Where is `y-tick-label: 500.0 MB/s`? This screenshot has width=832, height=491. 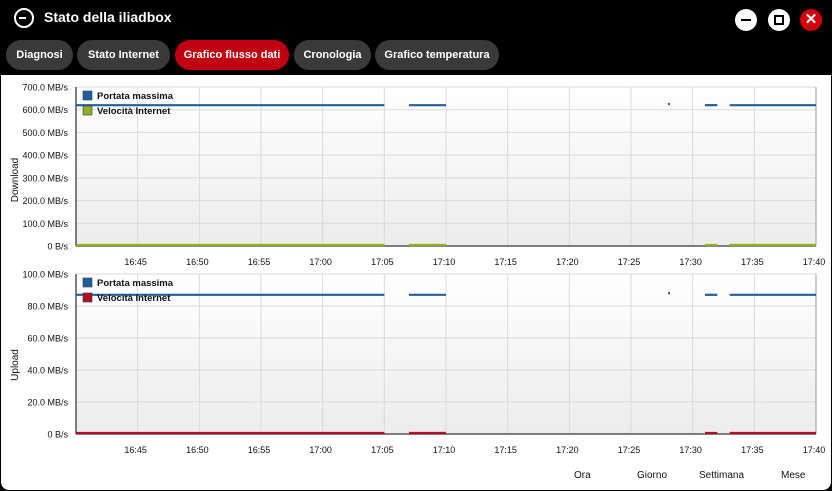 y-tick-label: 500.0 MB/s is located at coordinates (45, 133).